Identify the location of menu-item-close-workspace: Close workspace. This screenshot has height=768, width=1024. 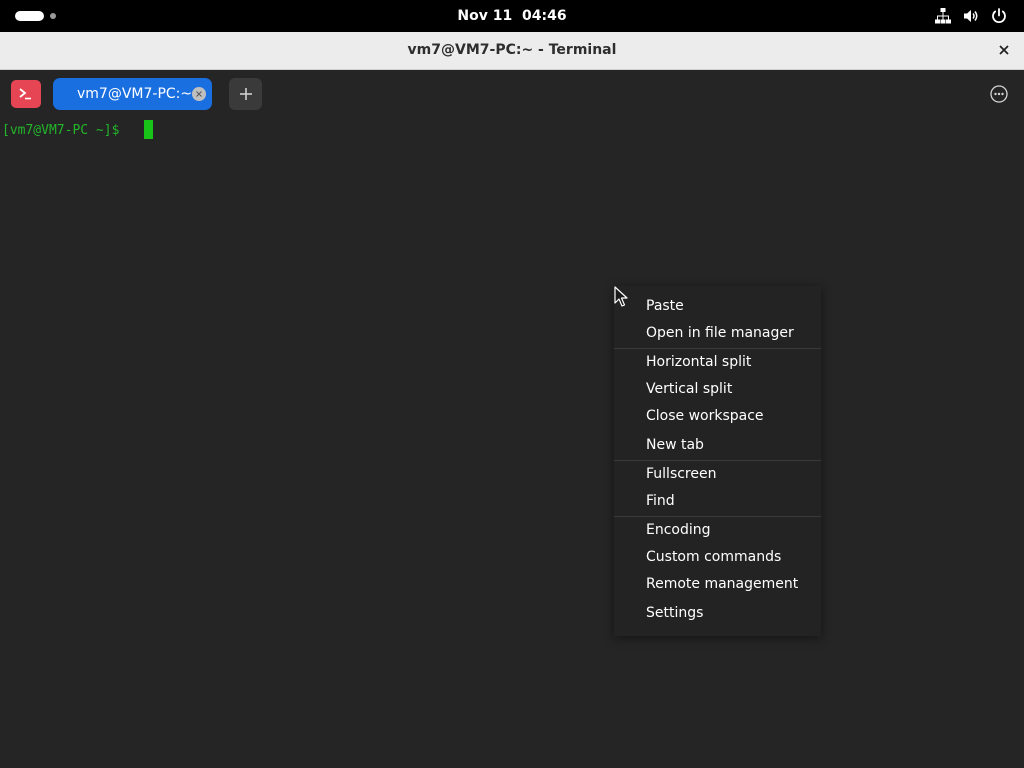
(717, 416).